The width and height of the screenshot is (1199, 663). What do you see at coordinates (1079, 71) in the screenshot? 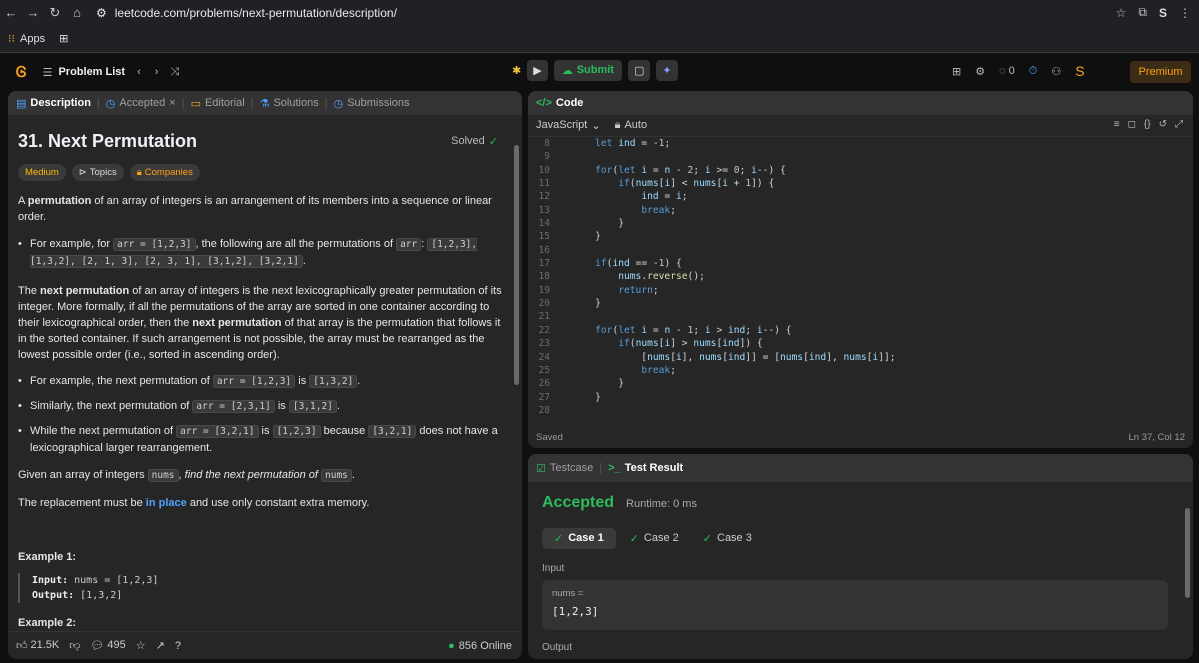
I see `avatar: S` at bounding box center [1079, 71].